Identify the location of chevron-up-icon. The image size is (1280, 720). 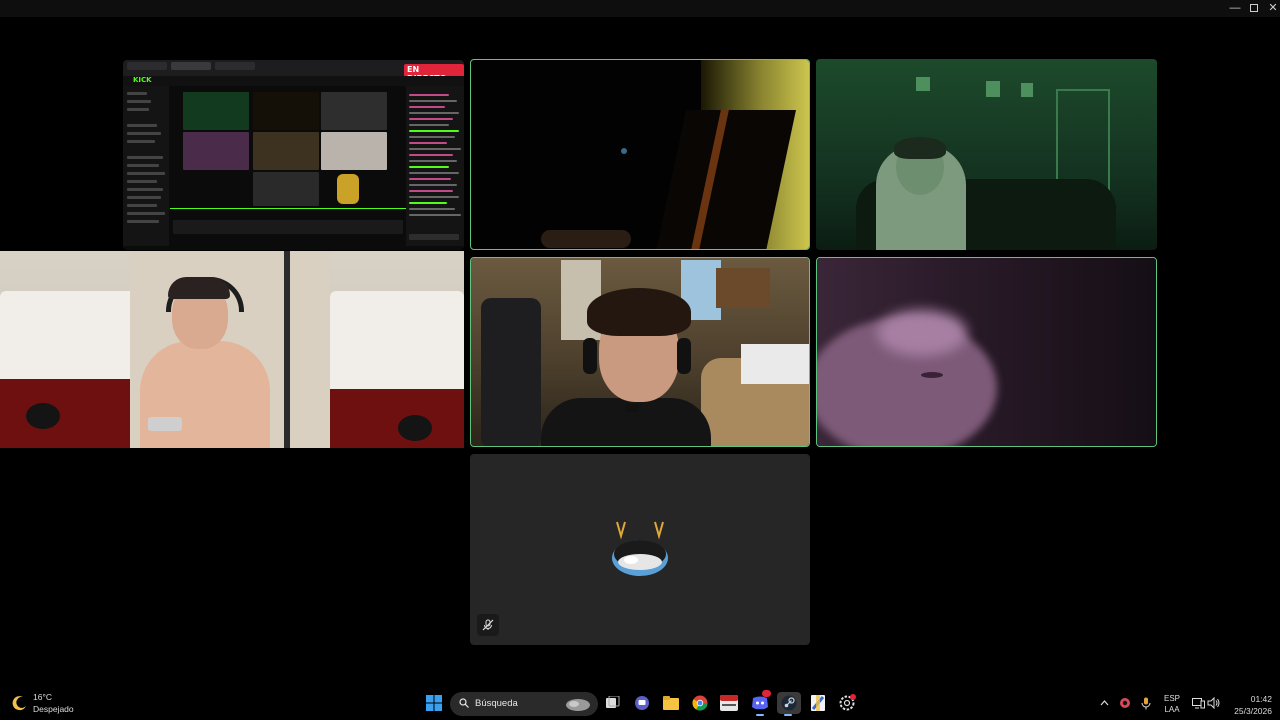
(1104, 703).